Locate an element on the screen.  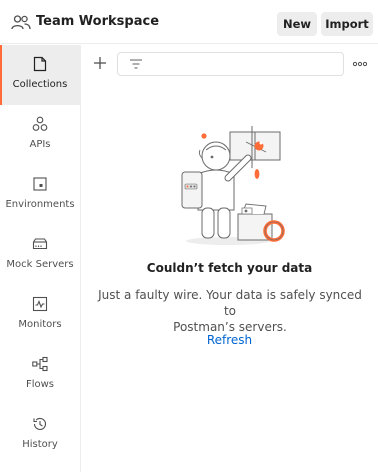
empty-state-title: Couldn’t fetch your data is located at coordinates (229, 268).